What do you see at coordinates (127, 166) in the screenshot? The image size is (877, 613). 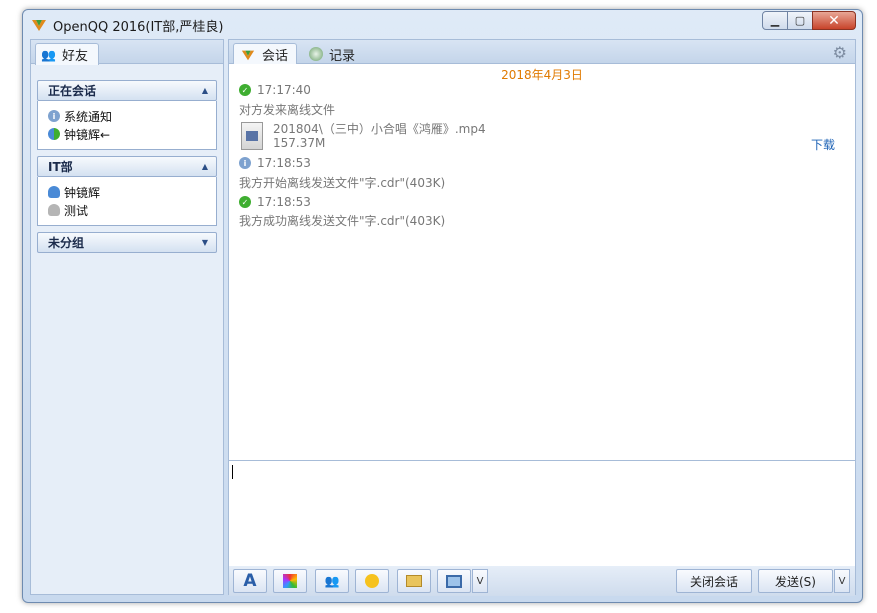 I see `group-header-it: IT部 ▲` at bounding box center [127, 166].